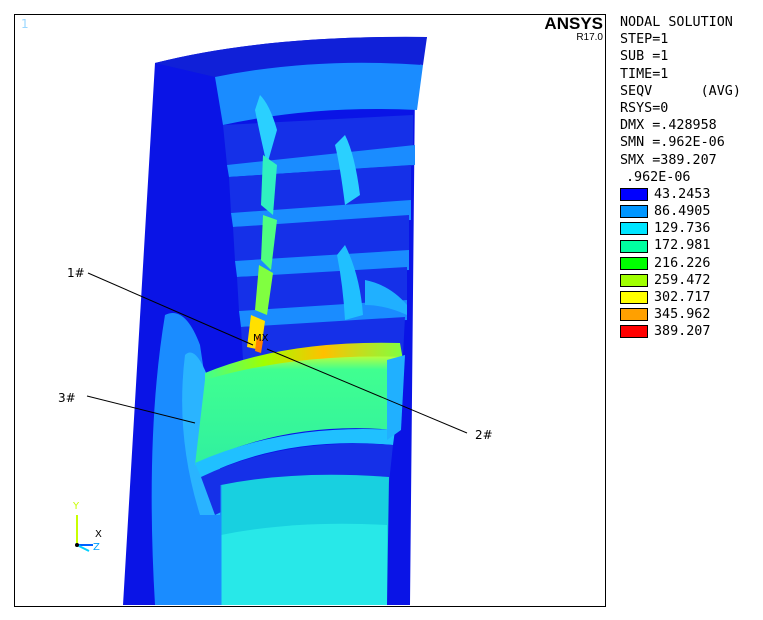 The image size is (763, 620). I want to click on max-marker: MX, so click(261, 338).